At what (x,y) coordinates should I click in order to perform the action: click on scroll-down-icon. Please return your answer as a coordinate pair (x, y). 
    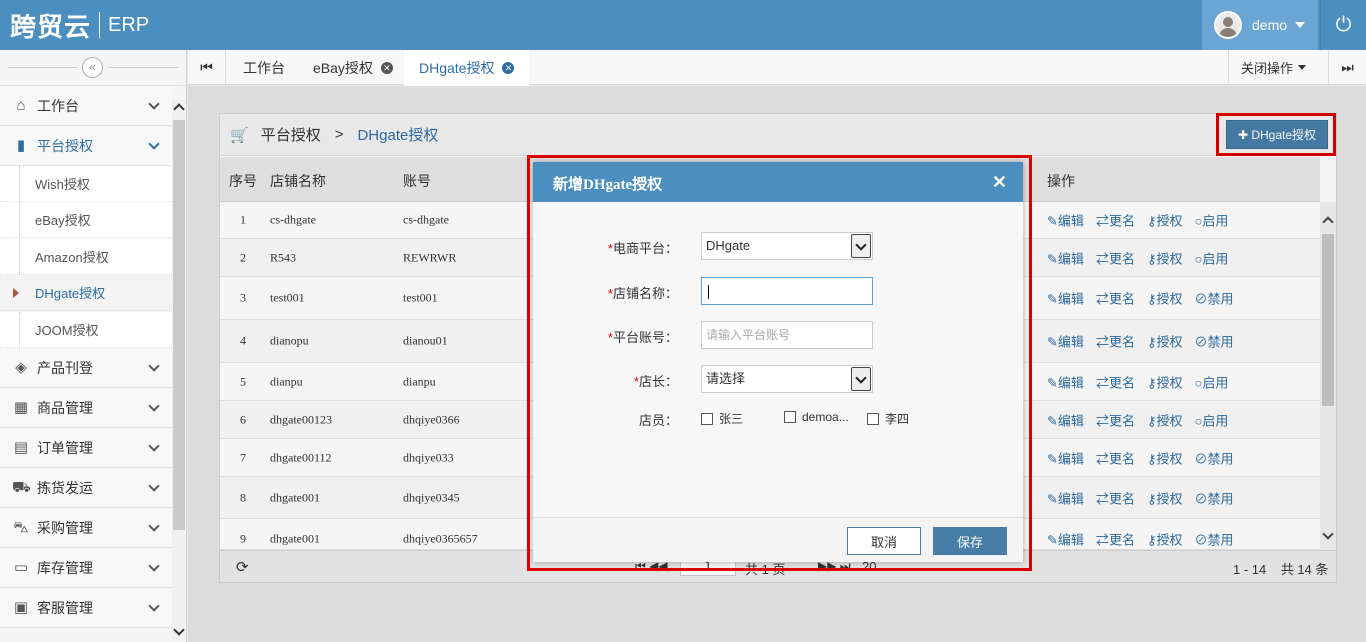
    Looking at the image, I should click on (179, 630).